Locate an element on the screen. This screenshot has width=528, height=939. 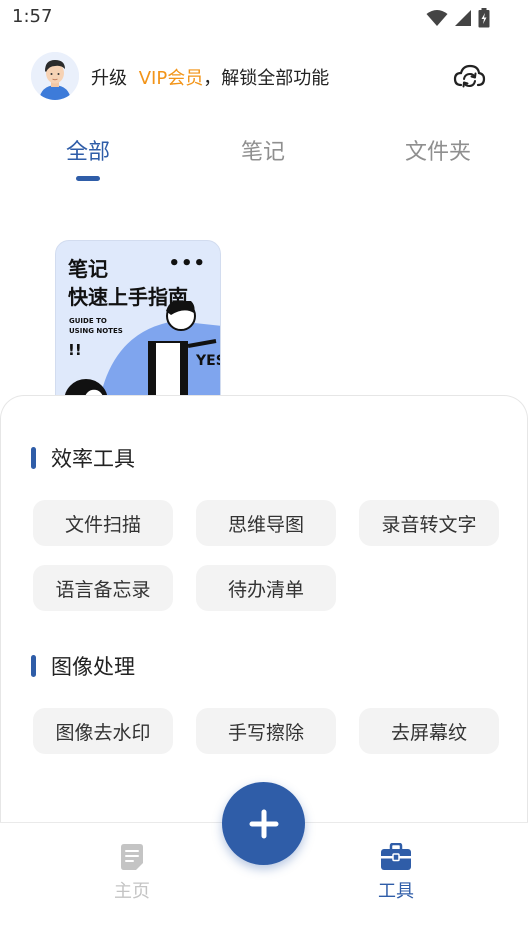
section-image-header: 图像处理 is located at coordinates (83, 666).